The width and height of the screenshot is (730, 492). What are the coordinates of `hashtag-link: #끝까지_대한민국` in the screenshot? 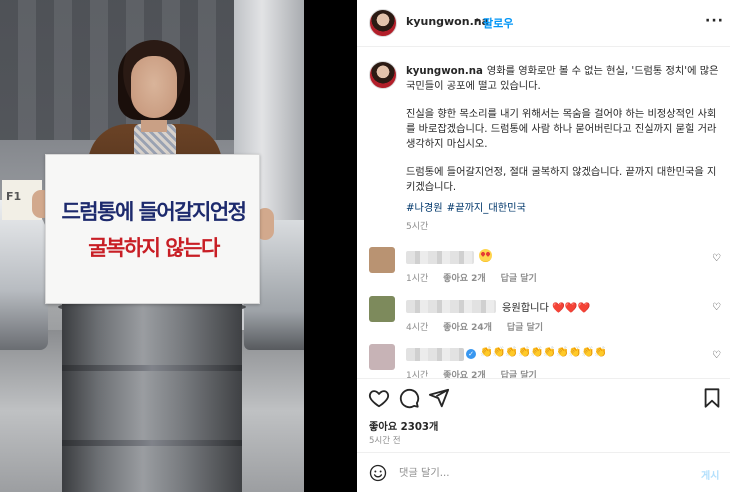 It's located at (486, 208).